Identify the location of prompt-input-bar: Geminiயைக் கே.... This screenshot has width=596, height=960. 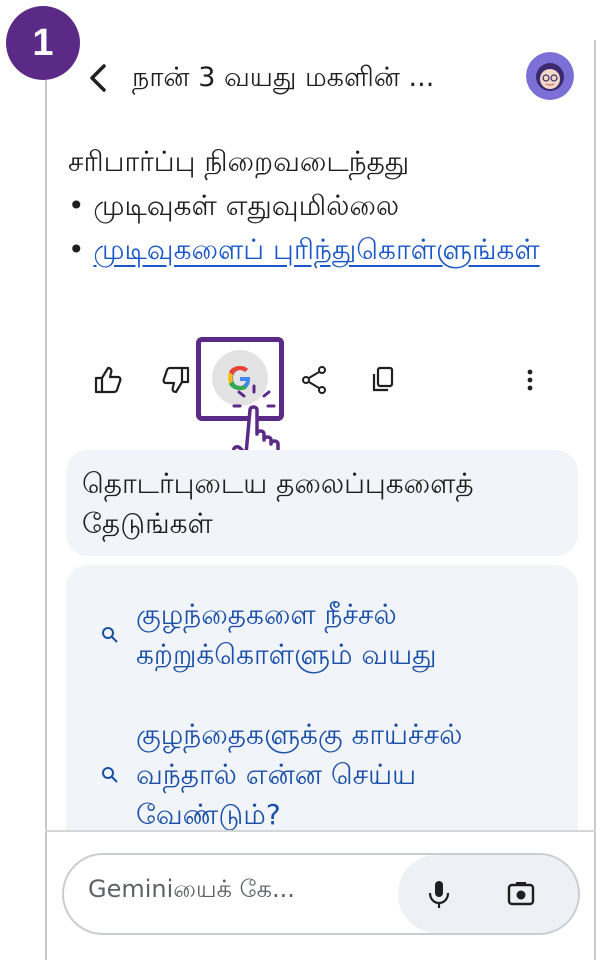
(321, 894).